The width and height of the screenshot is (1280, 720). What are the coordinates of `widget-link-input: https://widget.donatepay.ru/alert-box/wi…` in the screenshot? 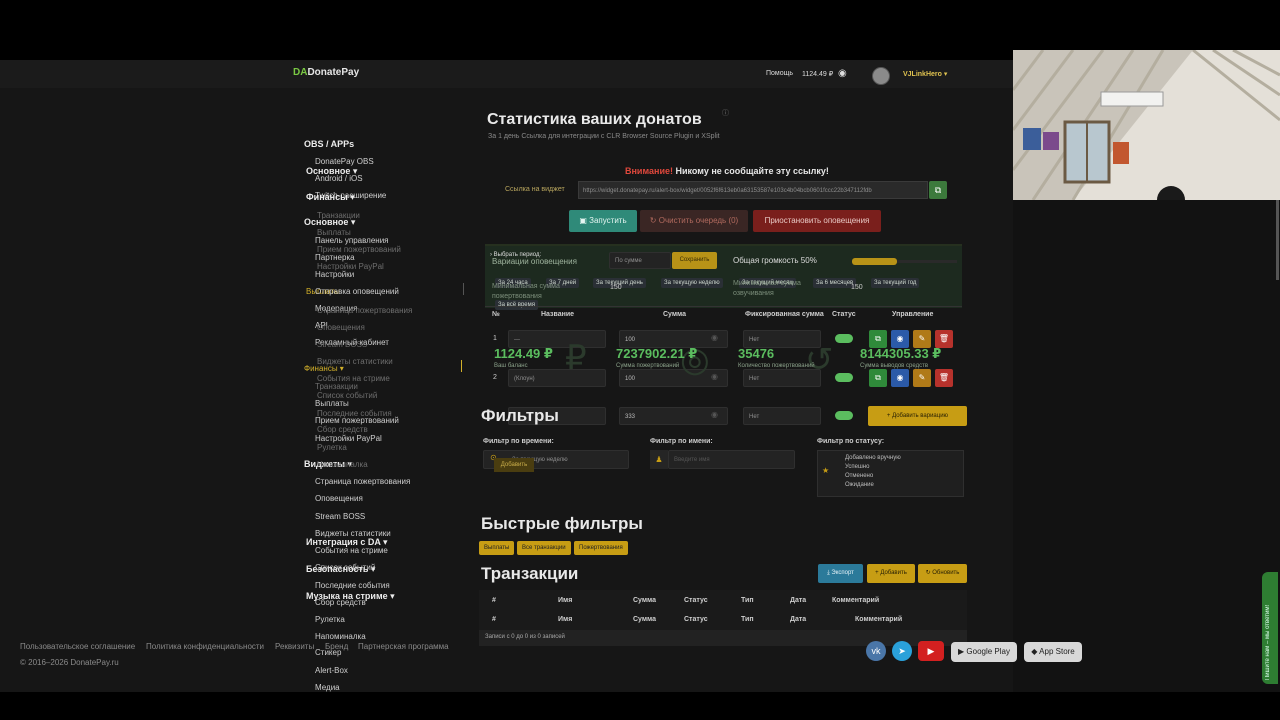 It's located at (753, 190).